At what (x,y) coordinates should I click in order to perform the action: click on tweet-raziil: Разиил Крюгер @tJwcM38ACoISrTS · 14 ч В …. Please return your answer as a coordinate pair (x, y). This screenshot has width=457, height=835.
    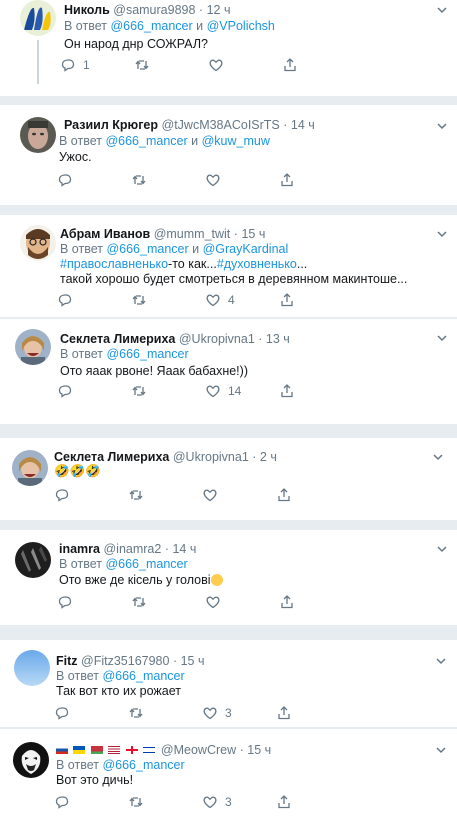
    Looking at the image, I should click on (228, 150).